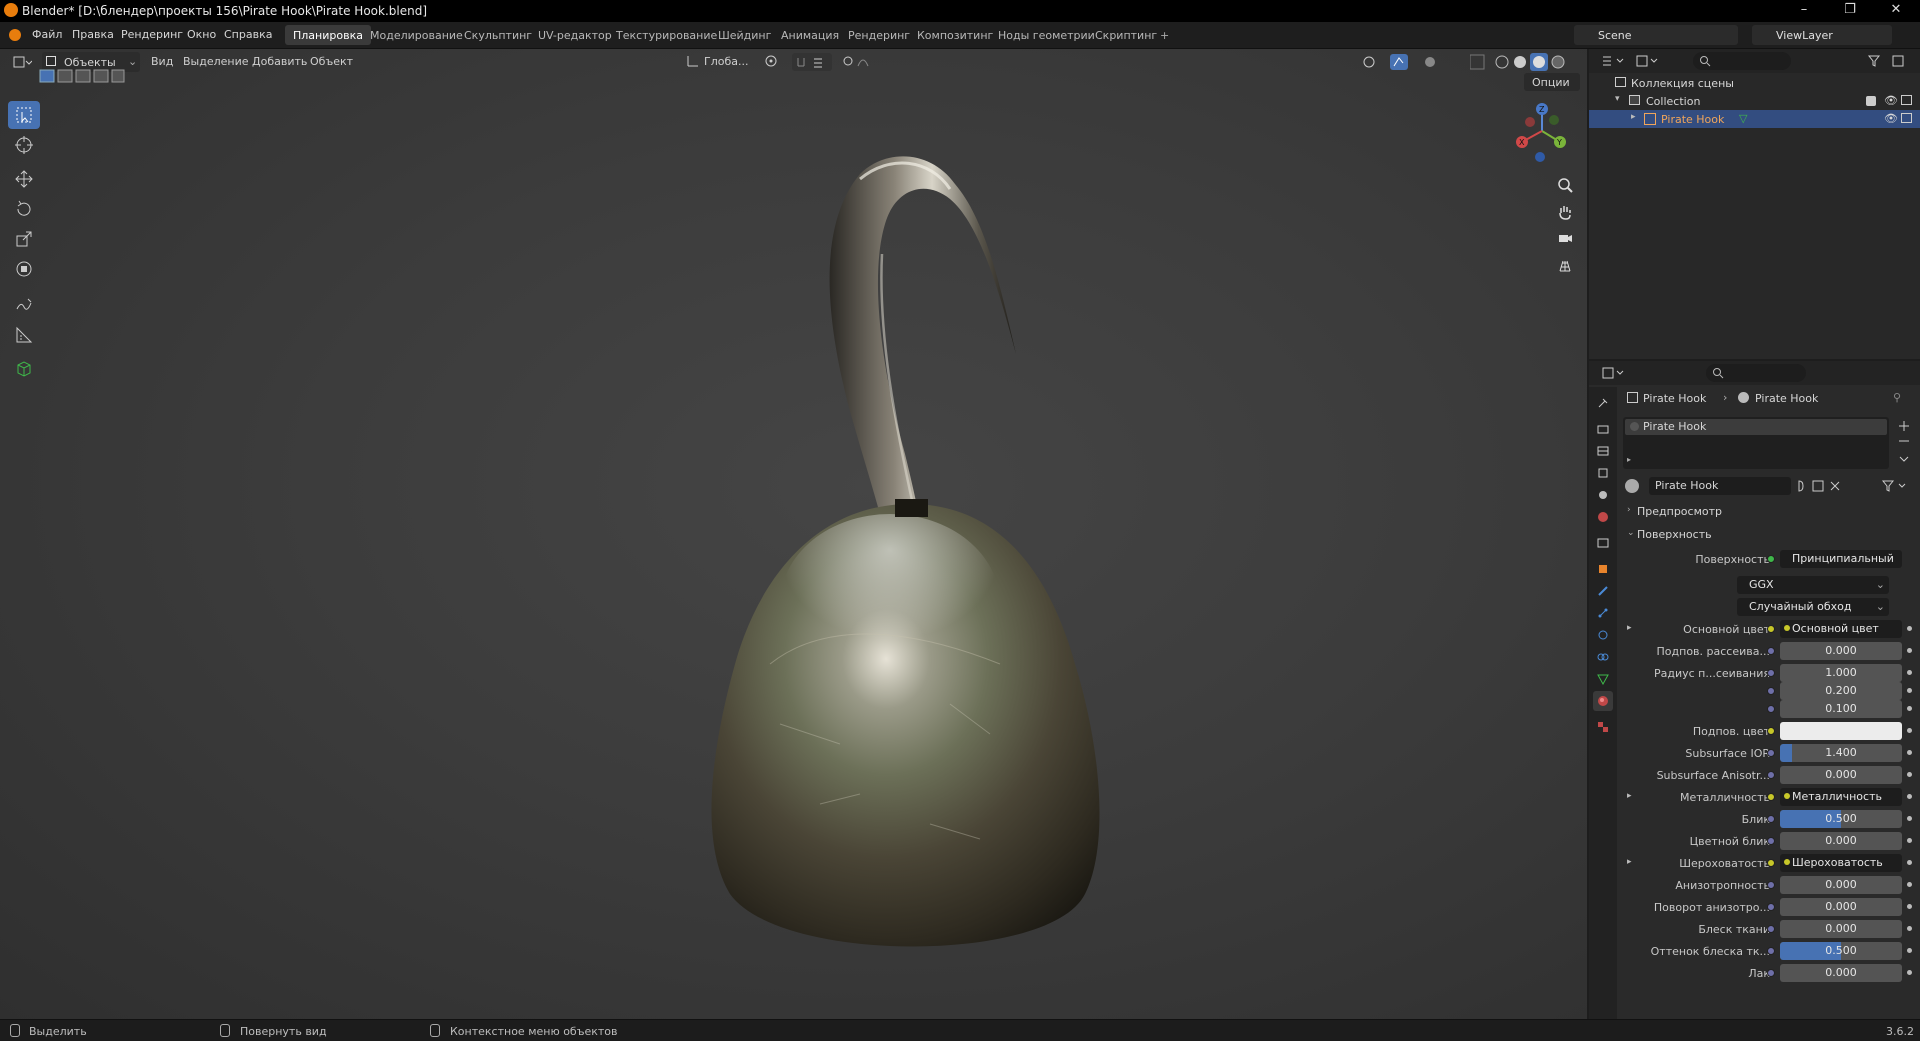 The width and height of the screenshot is (1920, 1041). I want to click on view-layer-tab-icon, so click(1603, 473).